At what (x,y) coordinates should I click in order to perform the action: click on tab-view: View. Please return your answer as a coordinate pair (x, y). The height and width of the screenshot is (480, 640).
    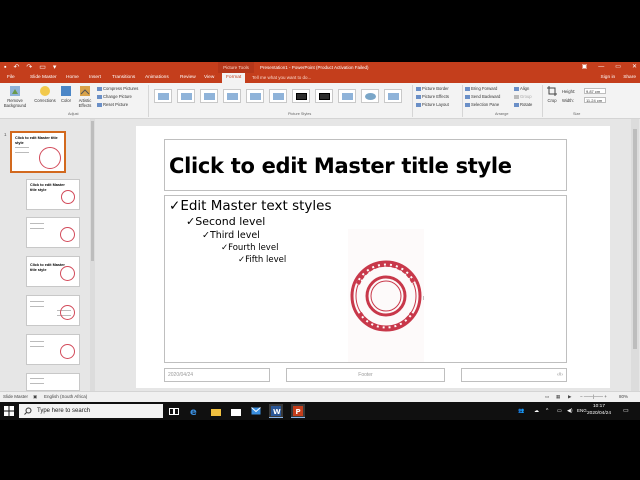
    Looking at the image, I should click on (209, 78).